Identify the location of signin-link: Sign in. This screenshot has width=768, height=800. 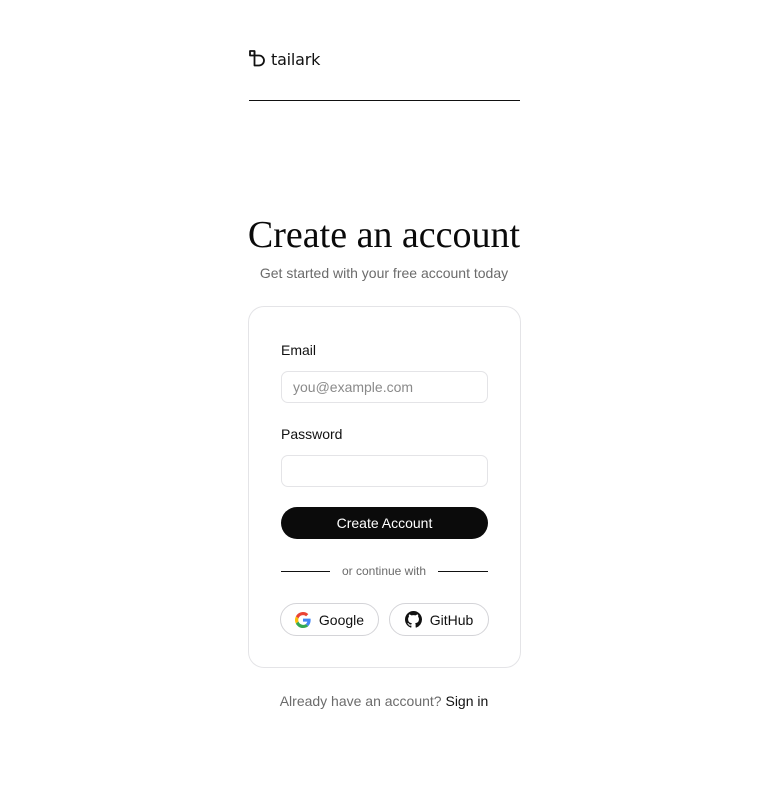
(466, 701).